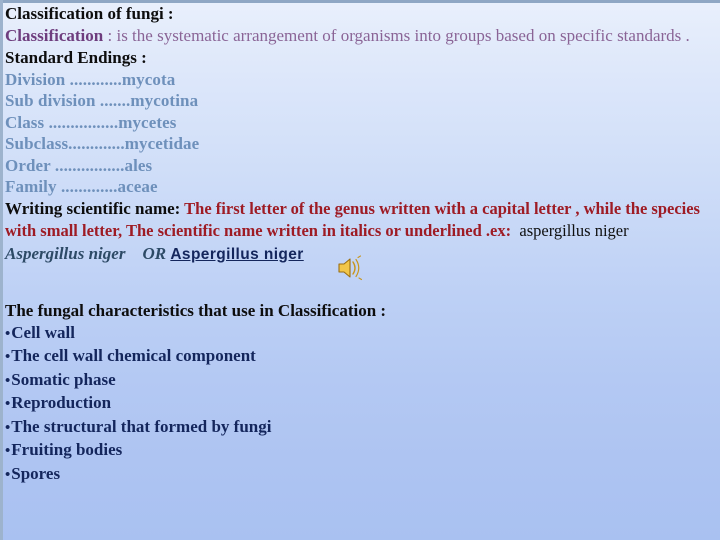 The height and width of the screenshot is (540, 720). Describe the element at coordinates (361, 144) in the screenshot. I see `rank-row-subclass: Subclass.............mycetidae` at that location.